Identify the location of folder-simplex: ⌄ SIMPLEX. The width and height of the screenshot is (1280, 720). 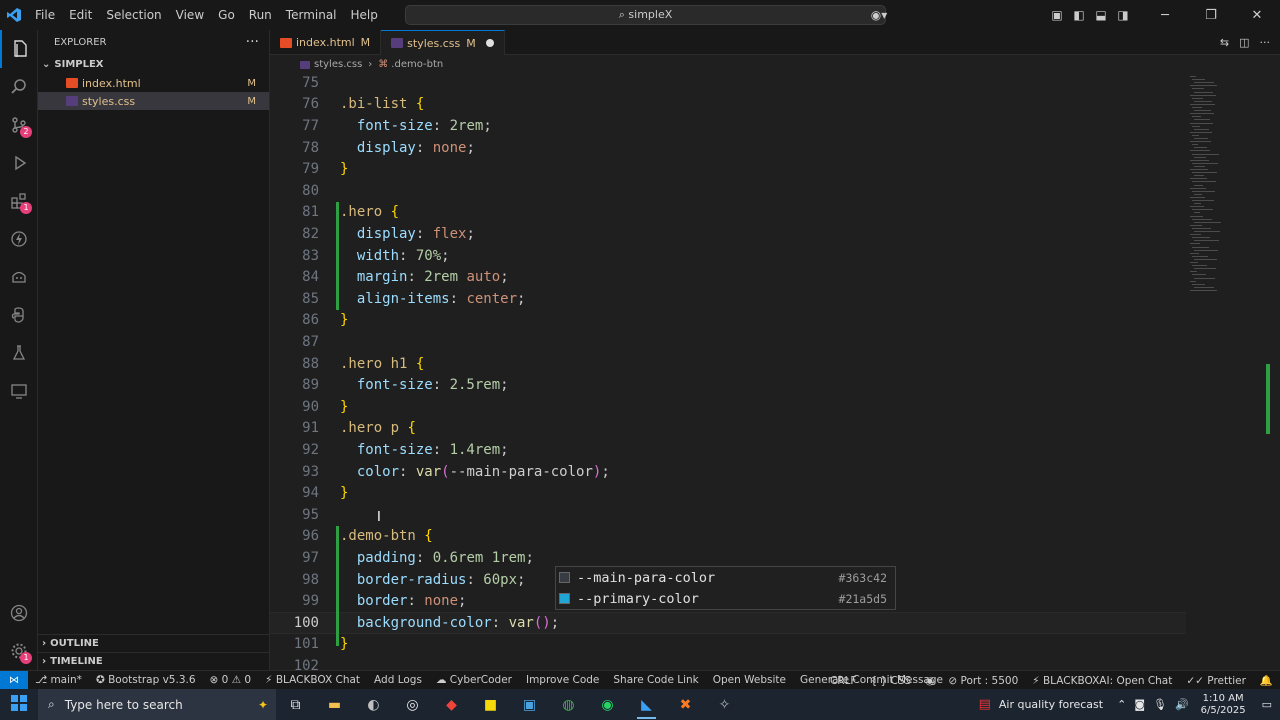
(153, 64).